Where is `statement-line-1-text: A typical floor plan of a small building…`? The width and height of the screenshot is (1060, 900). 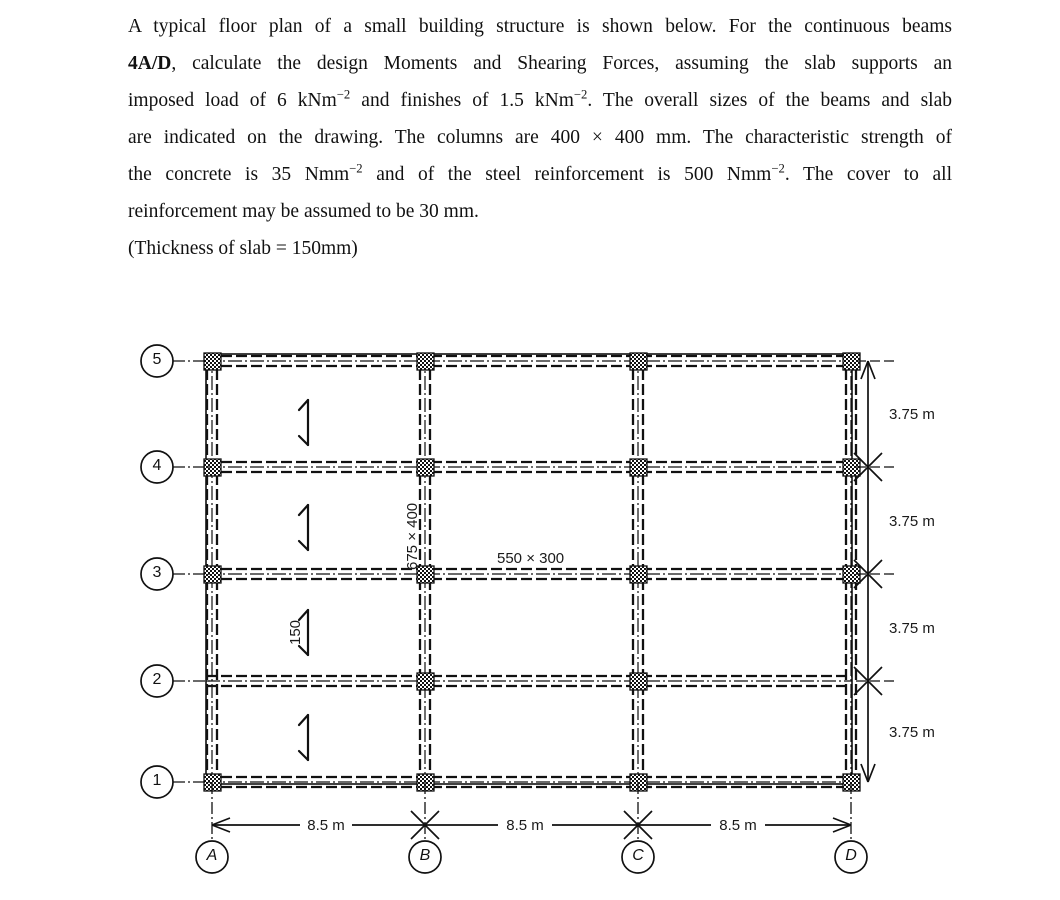
statement-line-1-text: A typical floor plan of a small building… is located at coordinates (540, 26).